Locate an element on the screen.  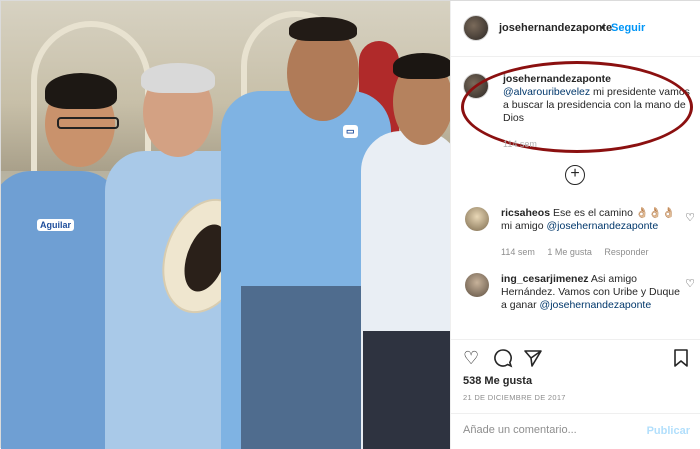
comment-time: 114 sem is located at coordinates (518, 252).